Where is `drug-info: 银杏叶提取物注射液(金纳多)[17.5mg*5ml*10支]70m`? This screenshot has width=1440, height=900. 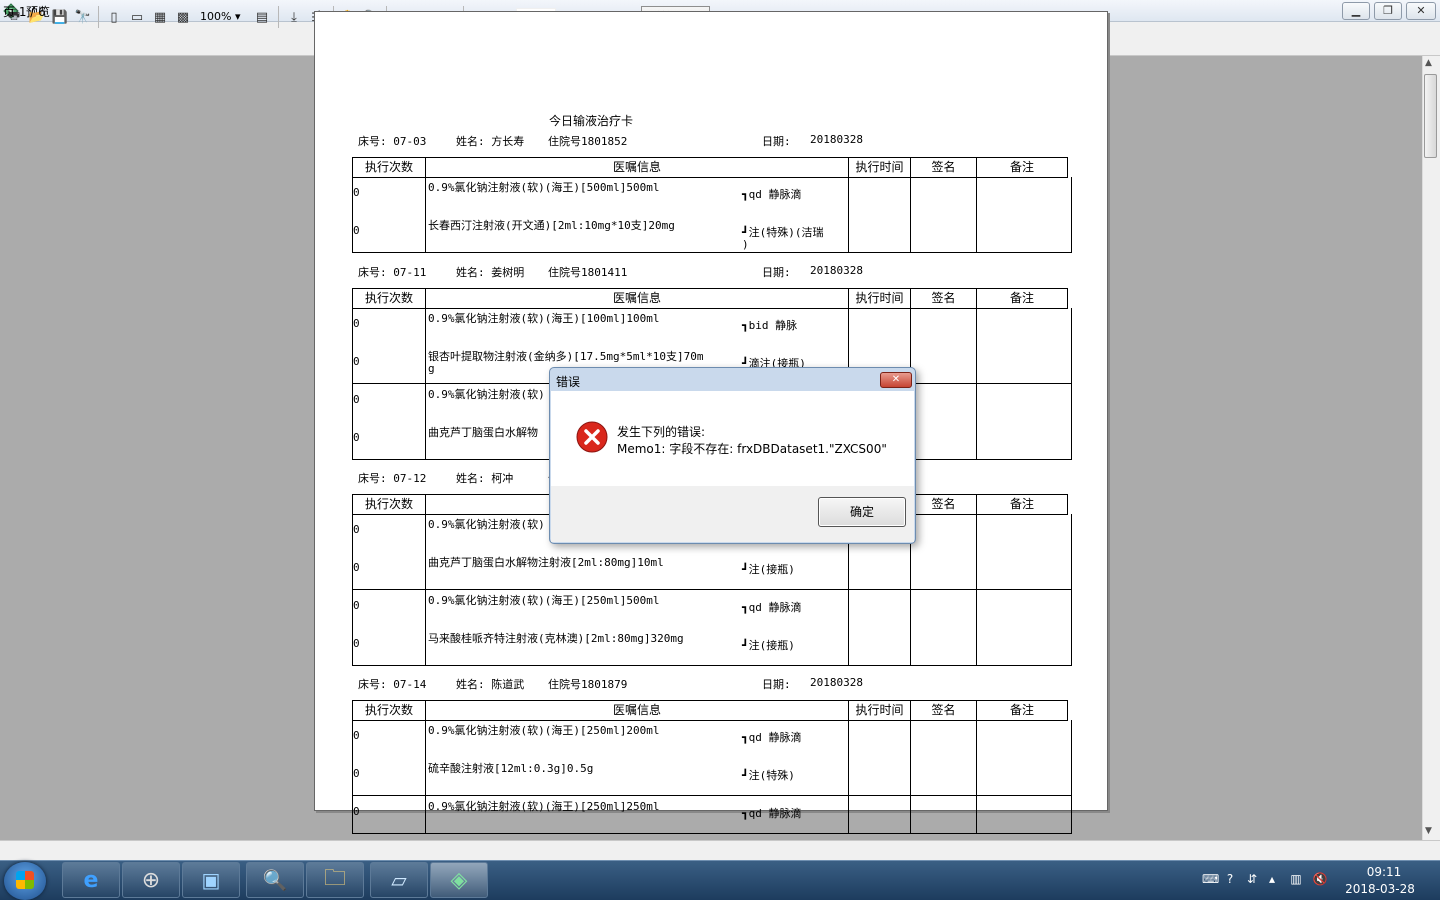
drug-info: 银杏叶提取物注射液(金纳多)[17.5mg*5ml*10支]70m is located at coordinates (566, 356).